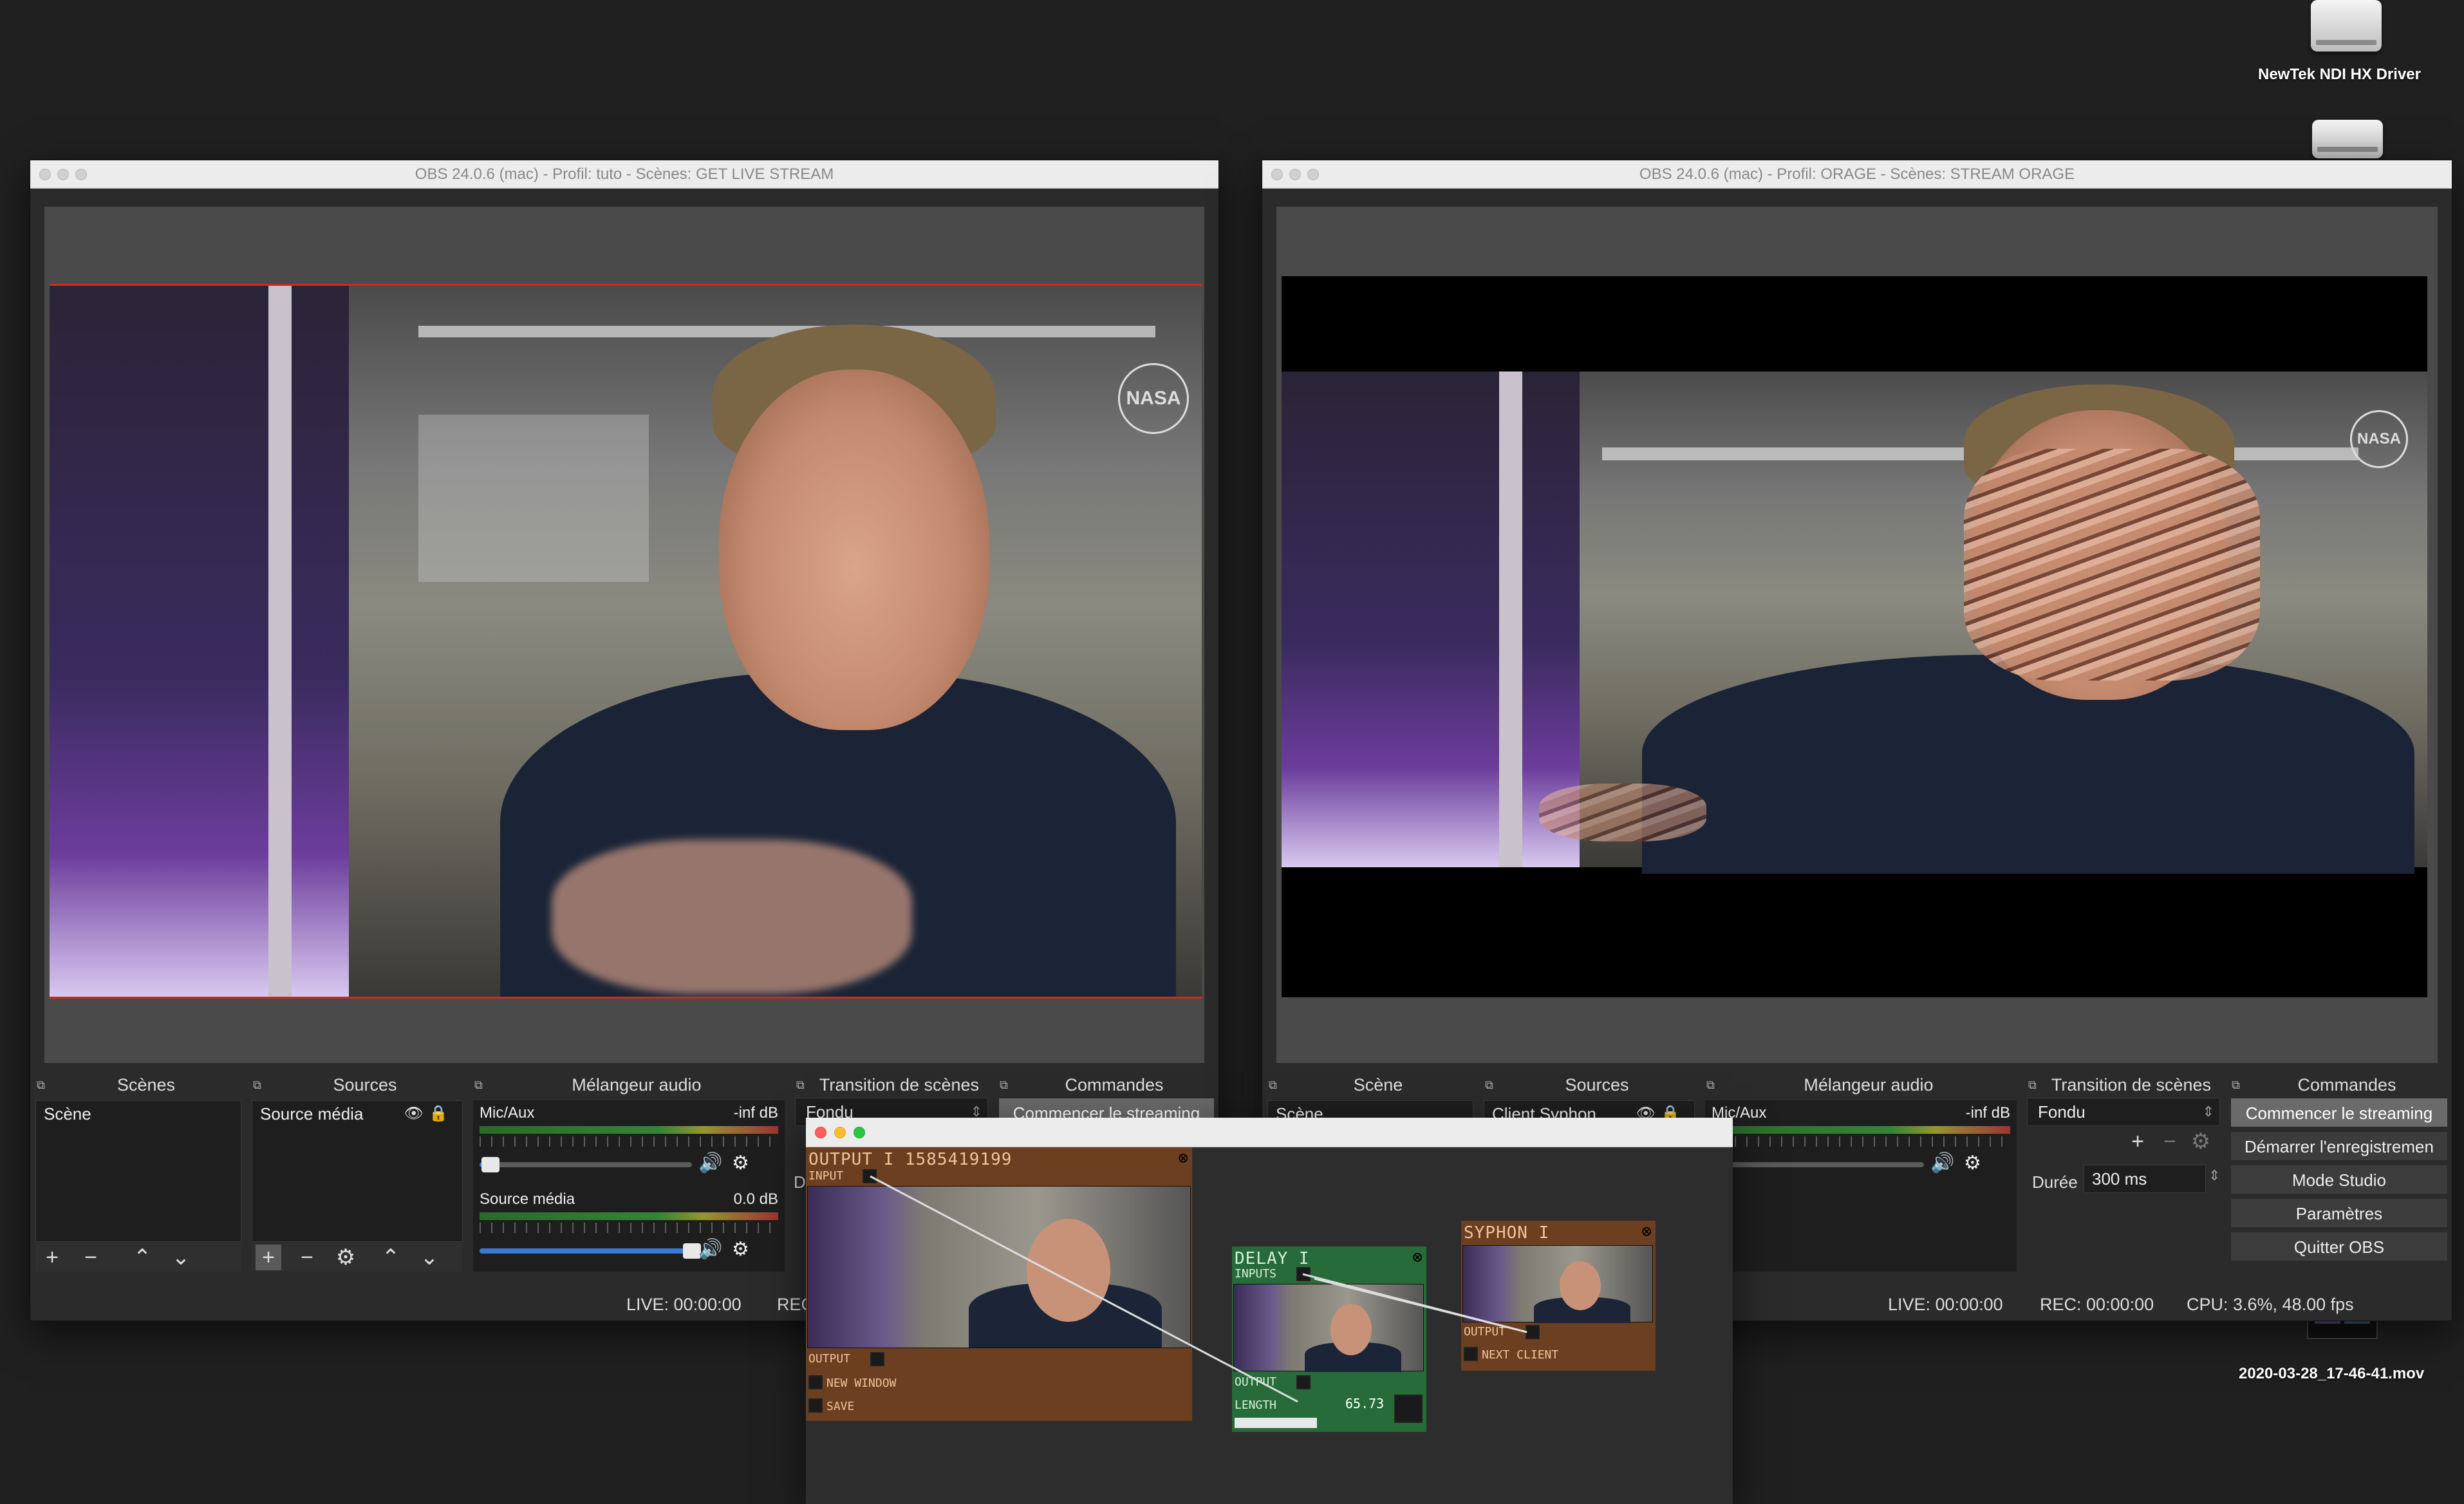  Describe the element at coordinates (2123, 1112) in the screenshot. I see `transition-select: Fondu ⇕` at that location.